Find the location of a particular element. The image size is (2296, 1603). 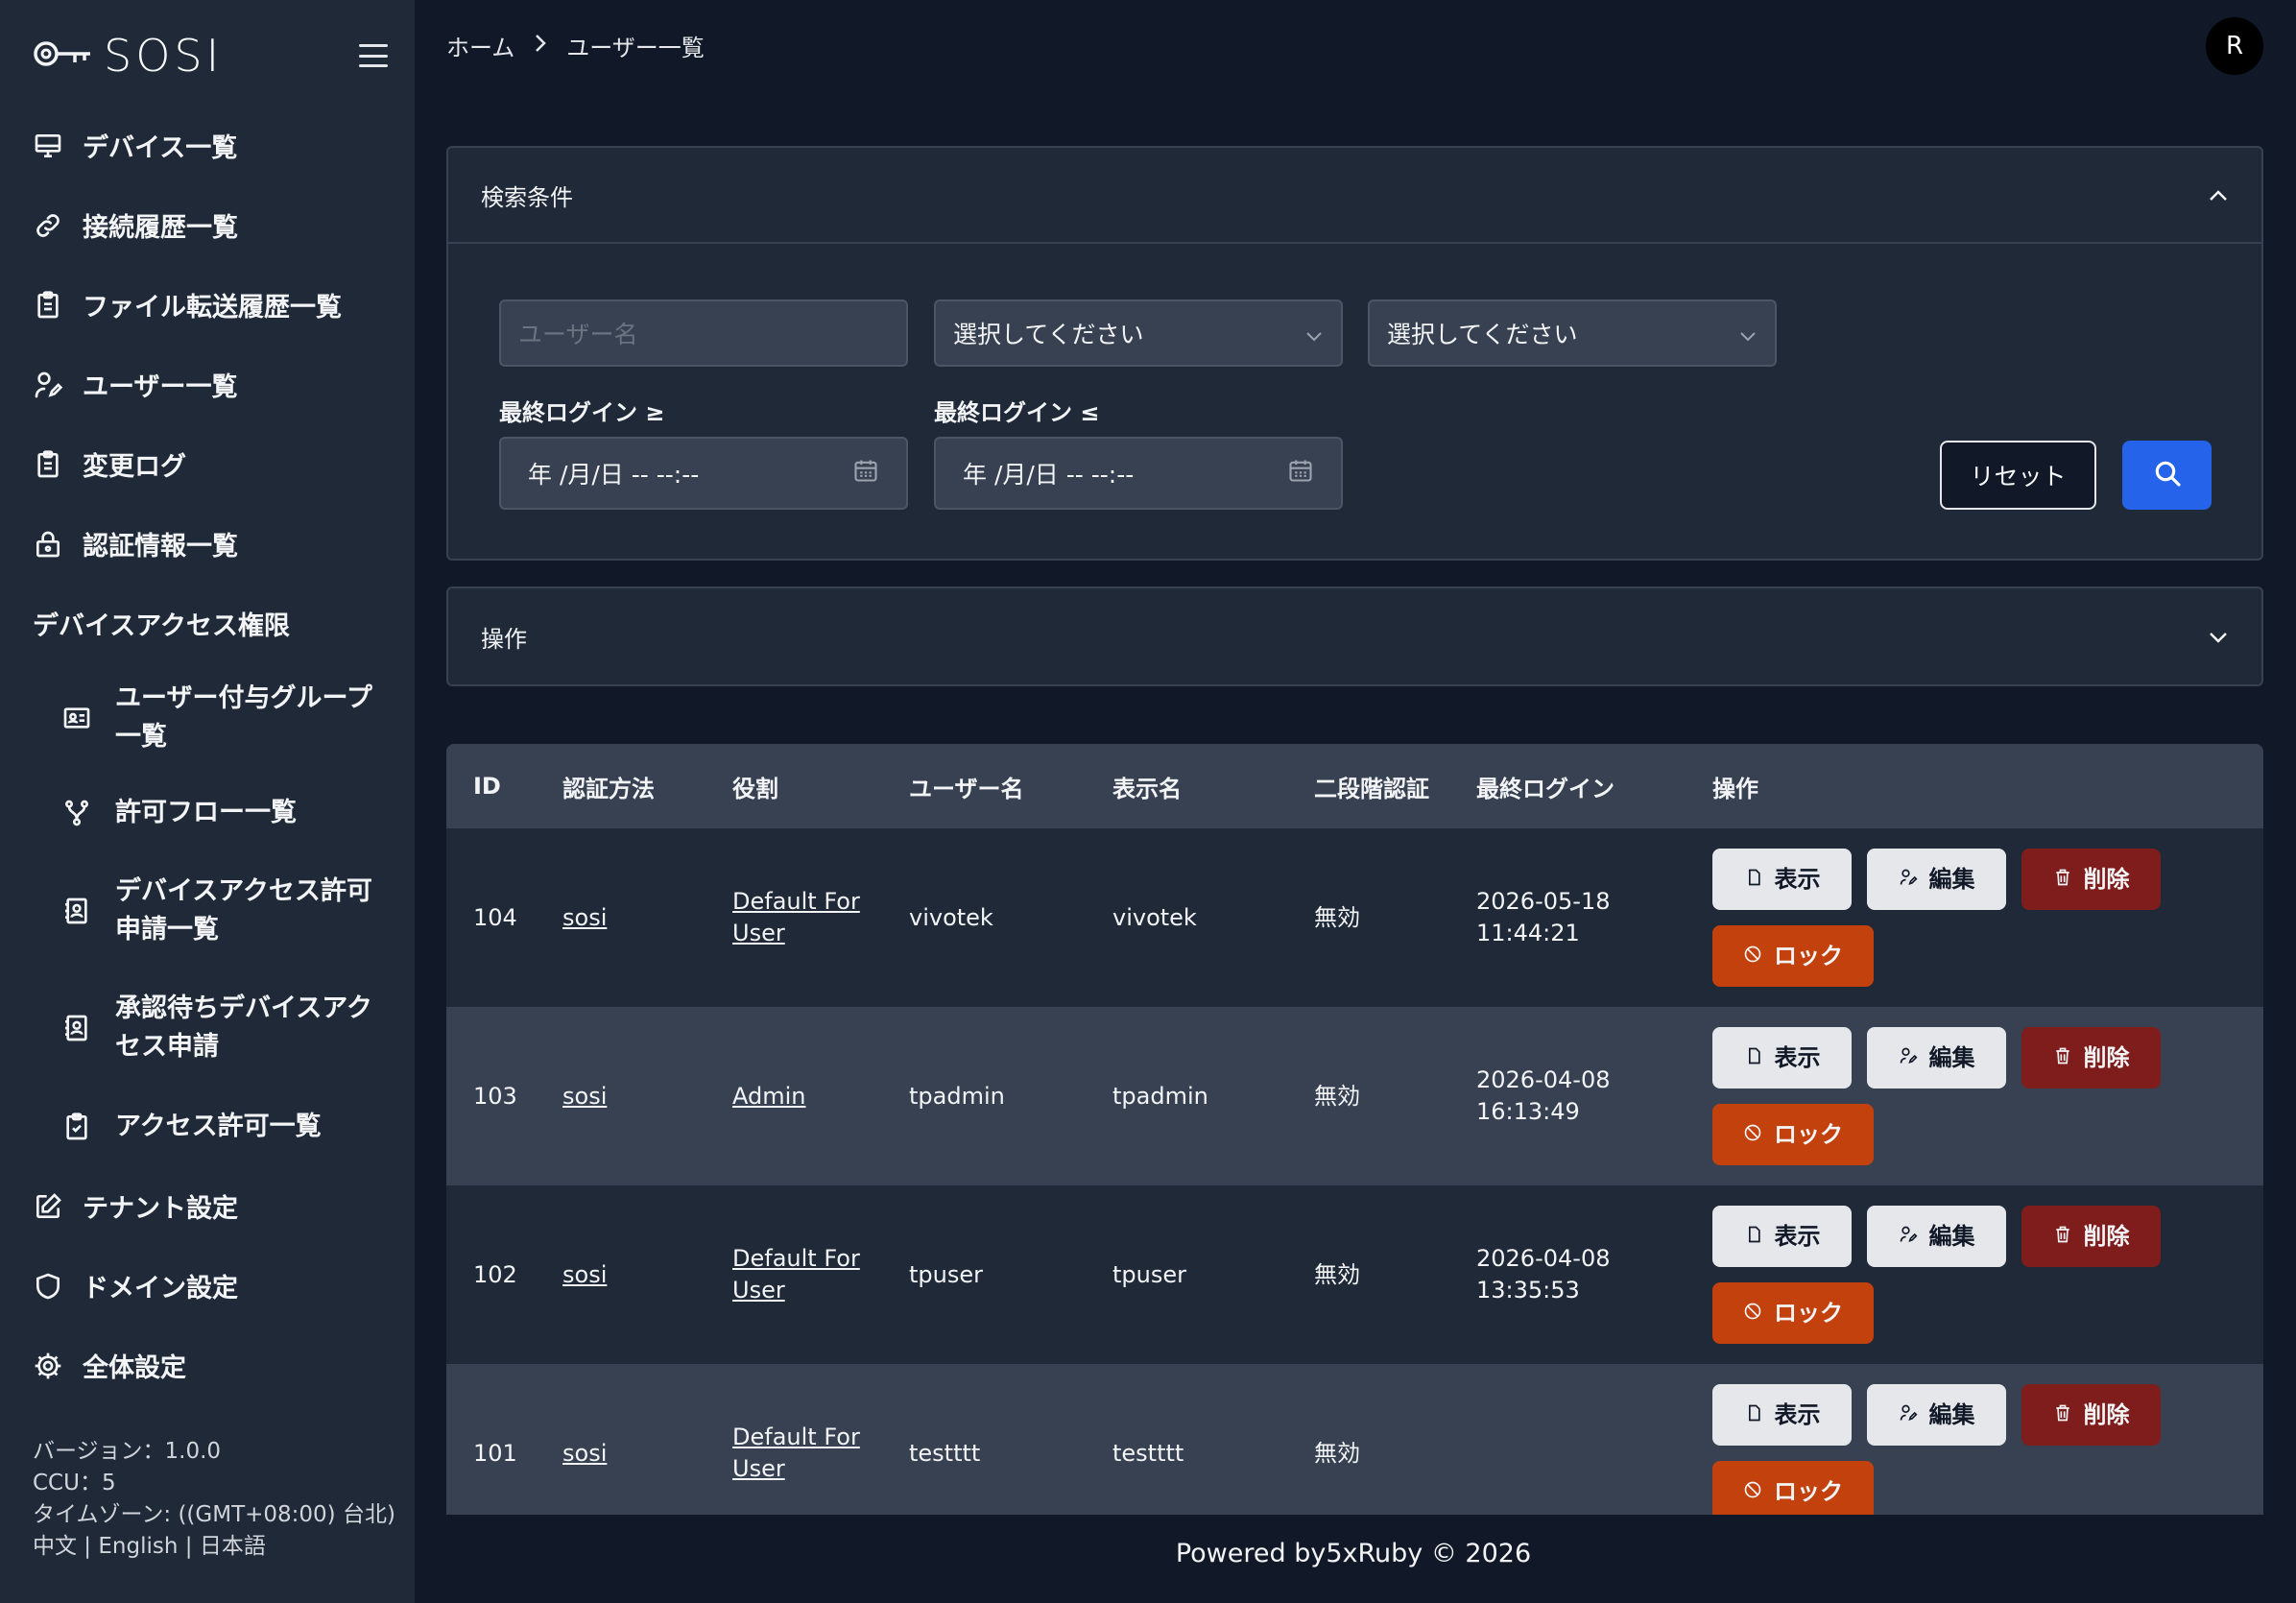

sidebar-item-change-log: 変更ログ is located at coordinates (208, 464).